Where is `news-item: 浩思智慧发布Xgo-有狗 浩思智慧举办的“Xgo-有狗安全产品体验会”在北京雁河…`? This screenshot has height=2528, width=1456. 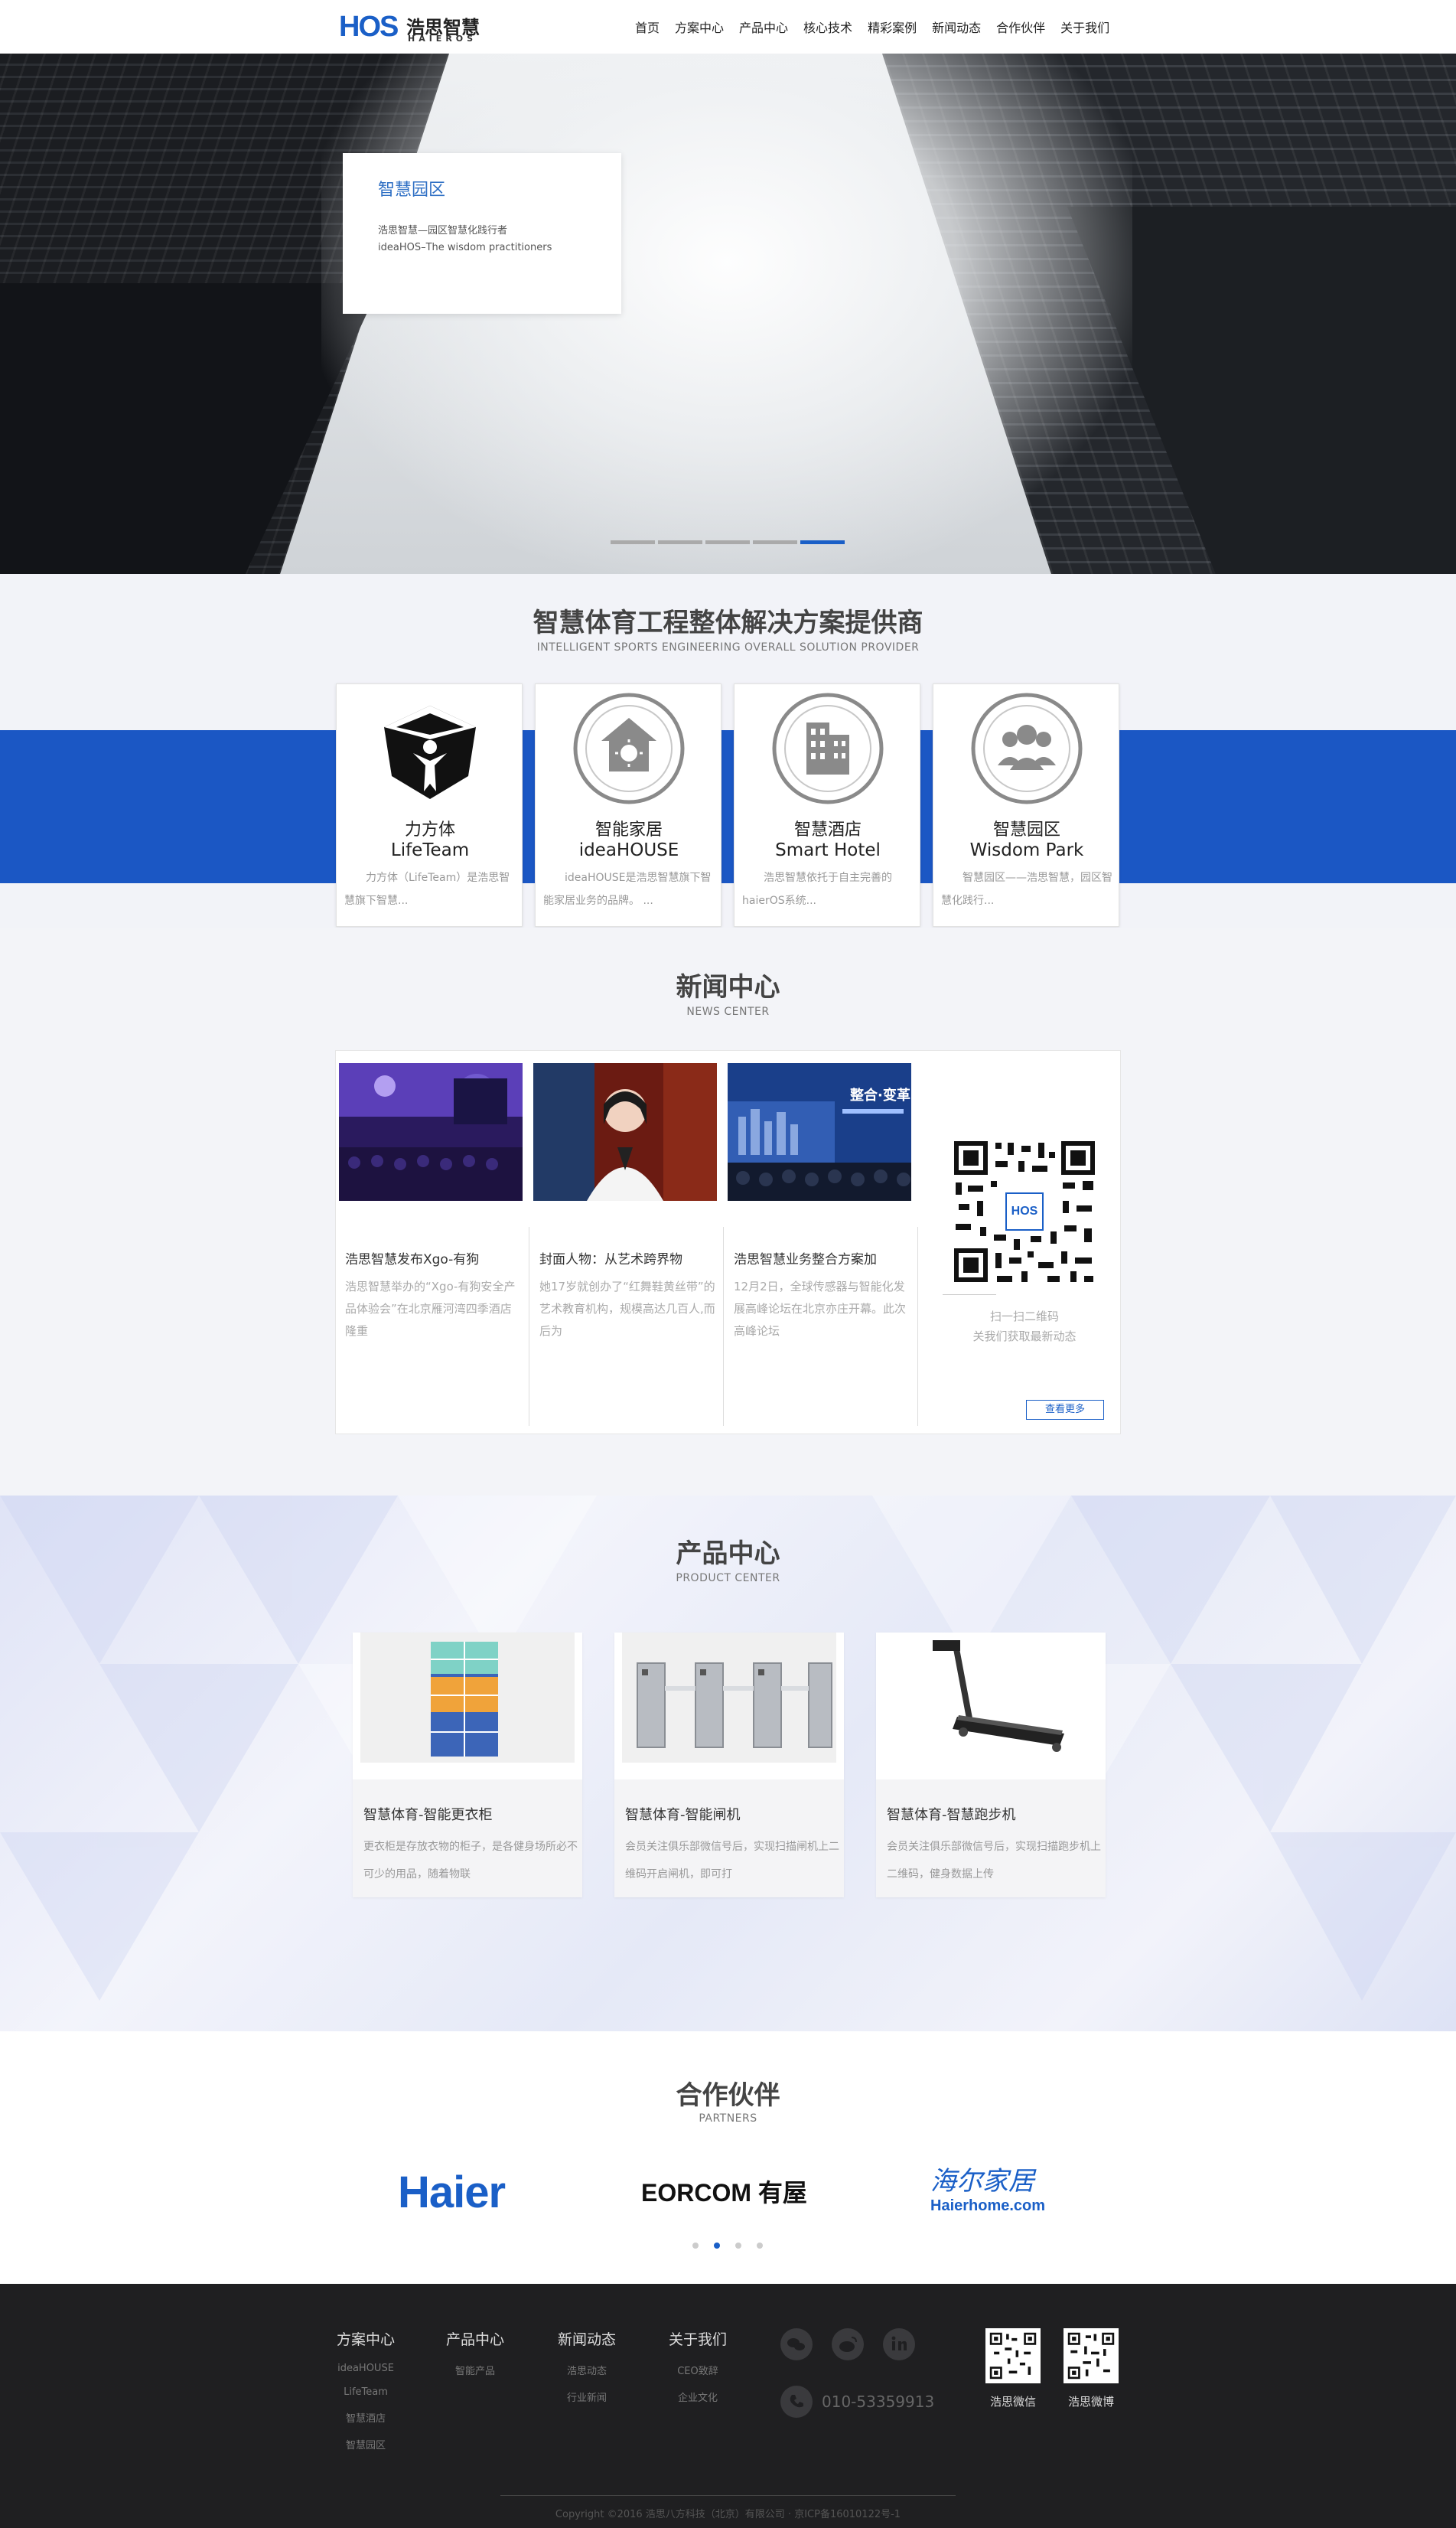 news-item: 浩思智慧发布Xgo-有狗 浩思智慧举办的“Xgo-有狗安全产品体验会”在北京雁河… is located at coordinates (431, 1241).